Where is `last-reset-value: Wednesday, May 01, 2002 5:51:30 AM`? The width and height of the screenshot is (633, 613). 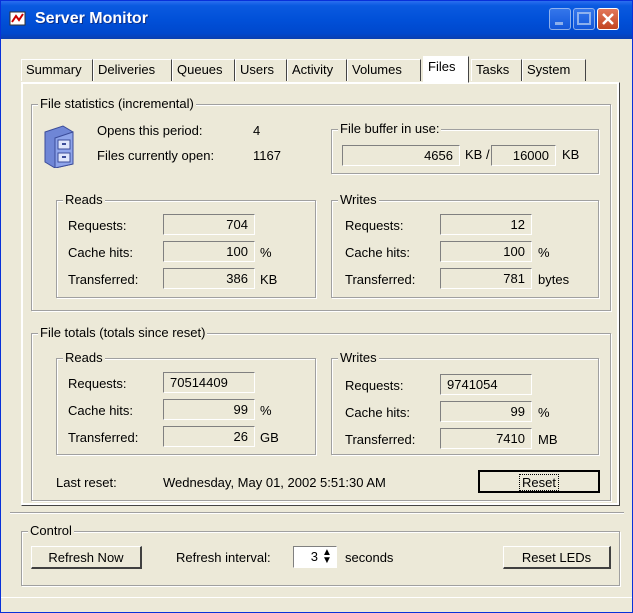 last-reset-value: Wednesday, May 01, 2002 5:51:30 AM is located at coordinates (274, 482).